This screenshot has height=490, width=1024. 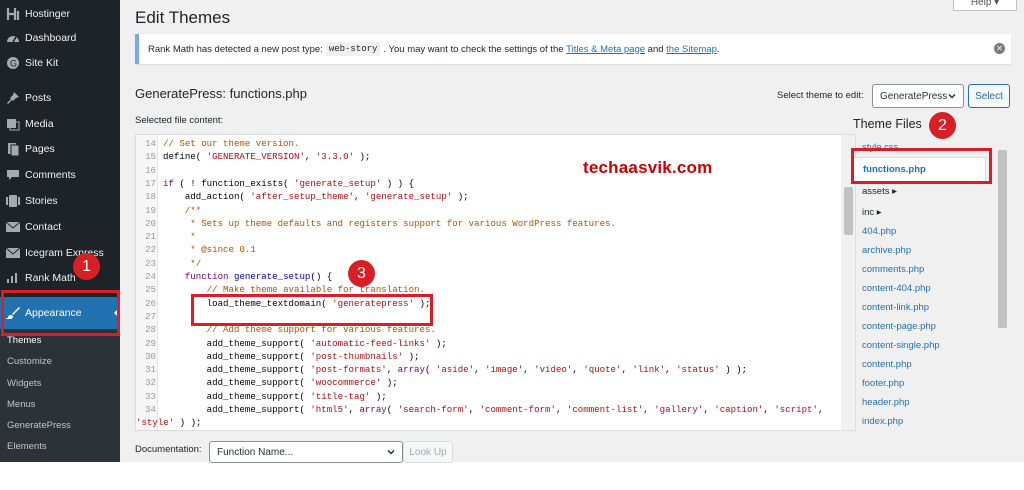 What do you see at coordinates (872, 212) in the screenshot?
I see `folder-item: inc ▸` at bounding box center [872, 212].